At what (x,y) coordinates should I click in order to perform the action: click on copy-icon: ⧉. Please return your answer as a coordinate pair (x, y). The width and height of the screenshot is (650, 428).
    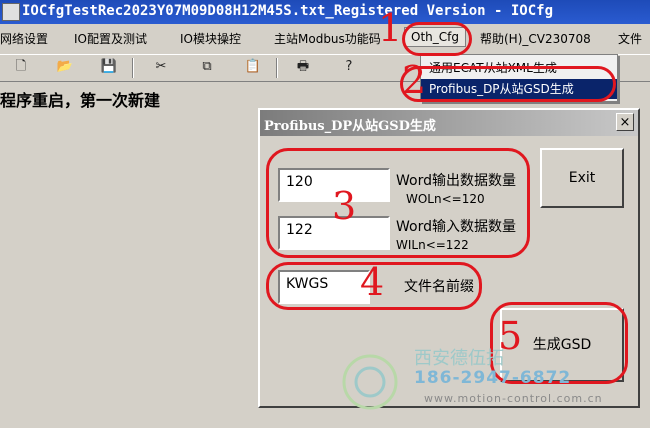
    Looking at the image, I should click on (207, 67).